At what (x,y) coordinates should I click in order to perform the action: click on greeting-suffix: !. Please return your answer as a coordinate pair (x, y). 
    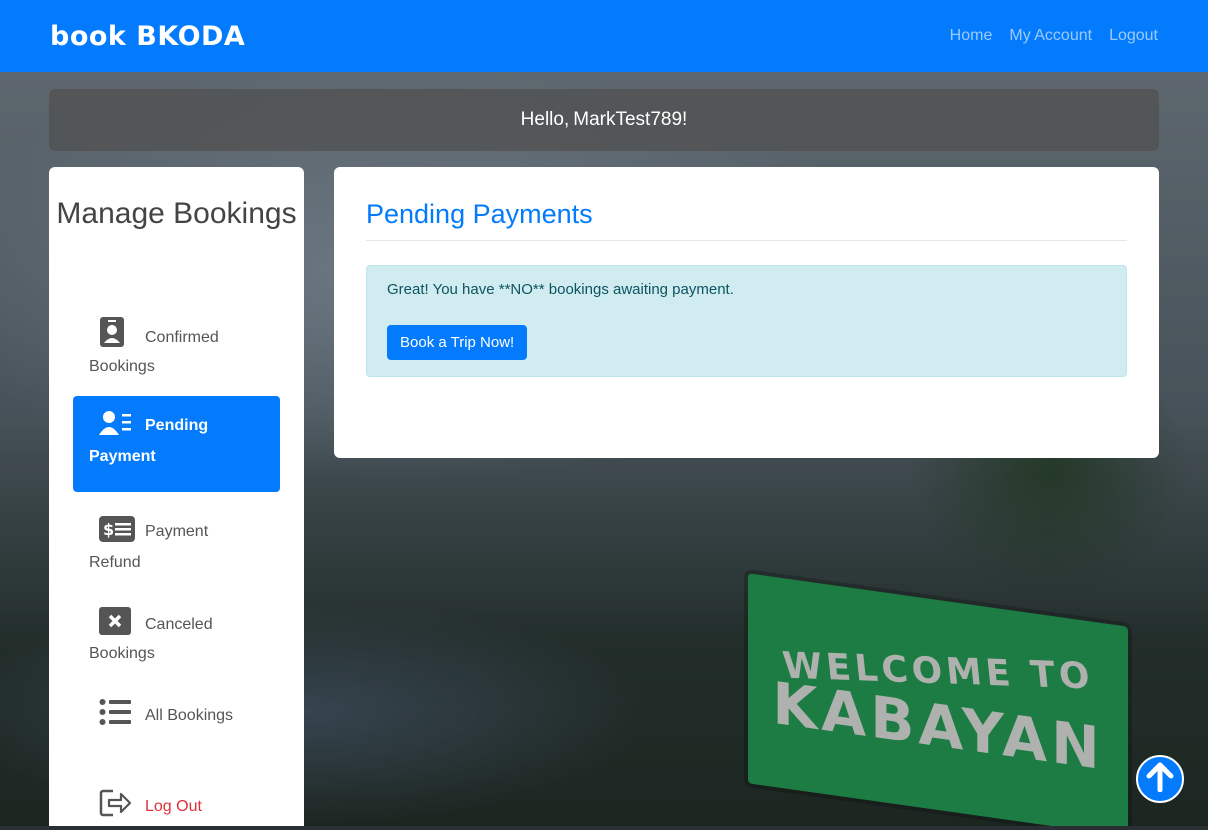
    Looking at the image, I should click on (685, 119).